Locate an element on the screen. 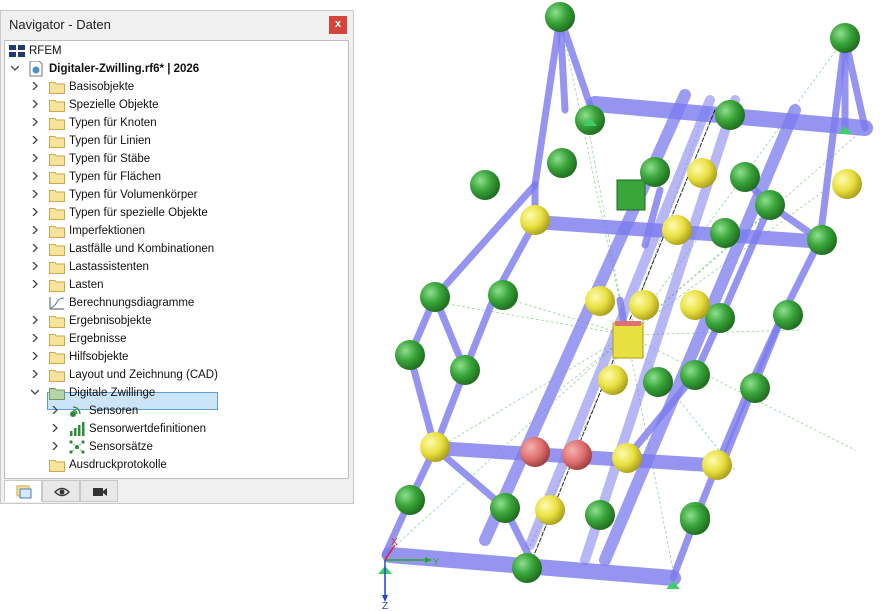  signal-bars-icon is located at coordinates (77, 429).